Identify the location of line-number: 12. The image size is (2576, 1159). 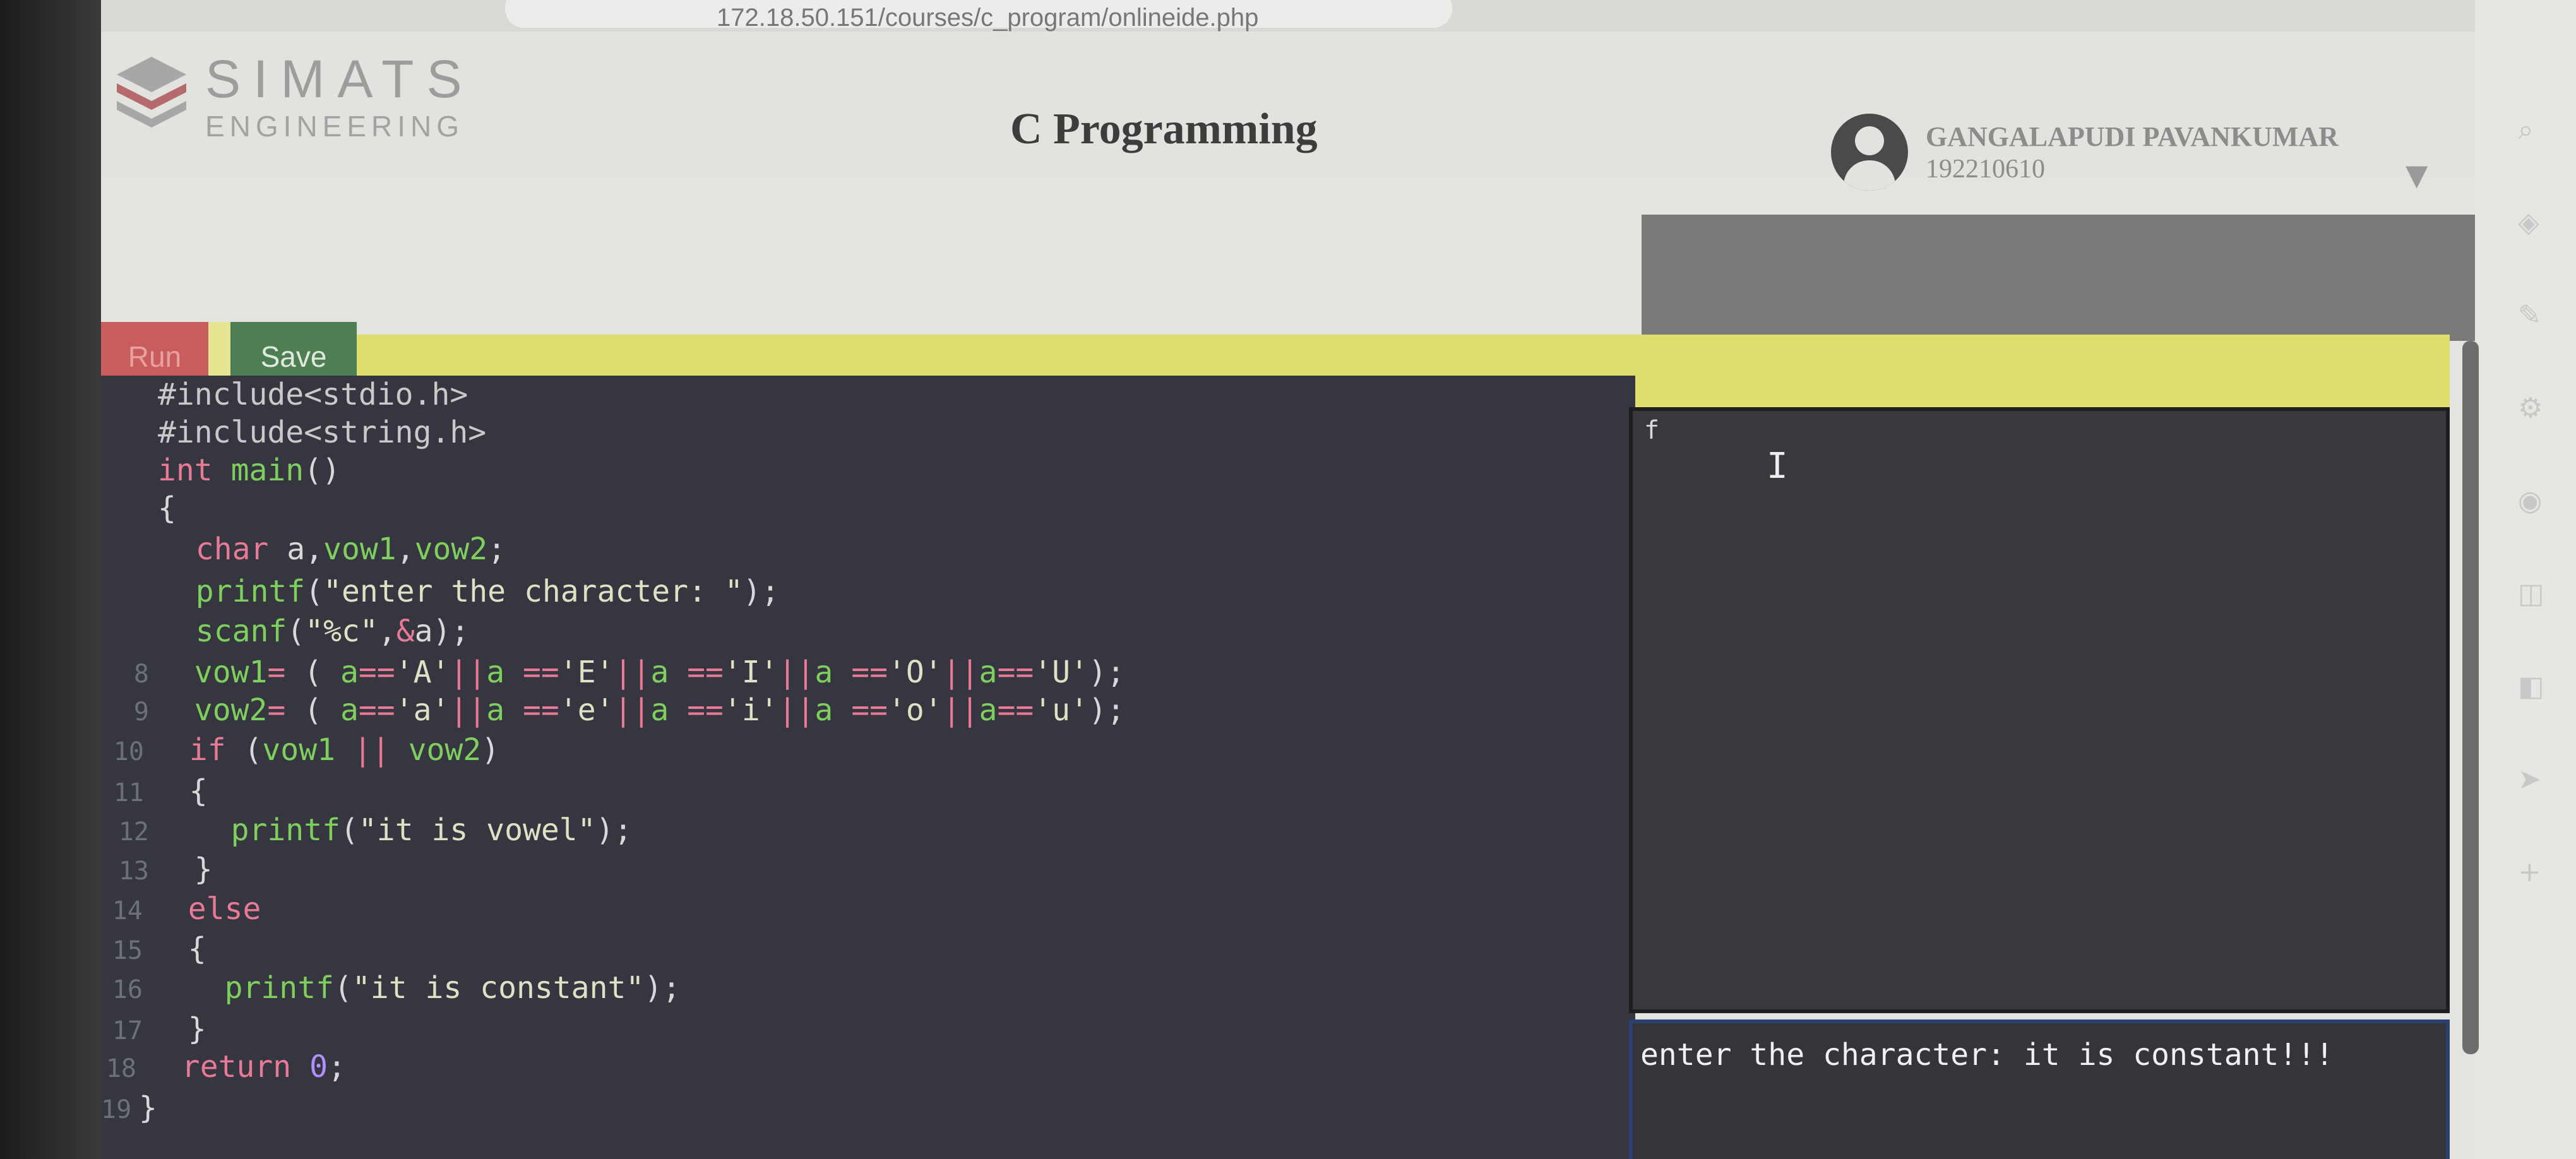
(133, 832).